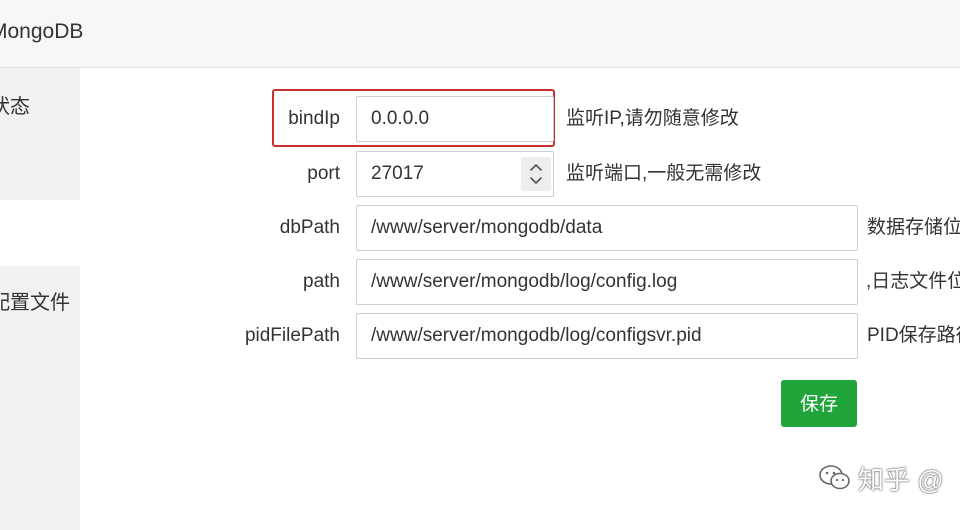  Describe the element at coordinates (819, 403) in the screenshot. I see `save-button: 保存` at that location.